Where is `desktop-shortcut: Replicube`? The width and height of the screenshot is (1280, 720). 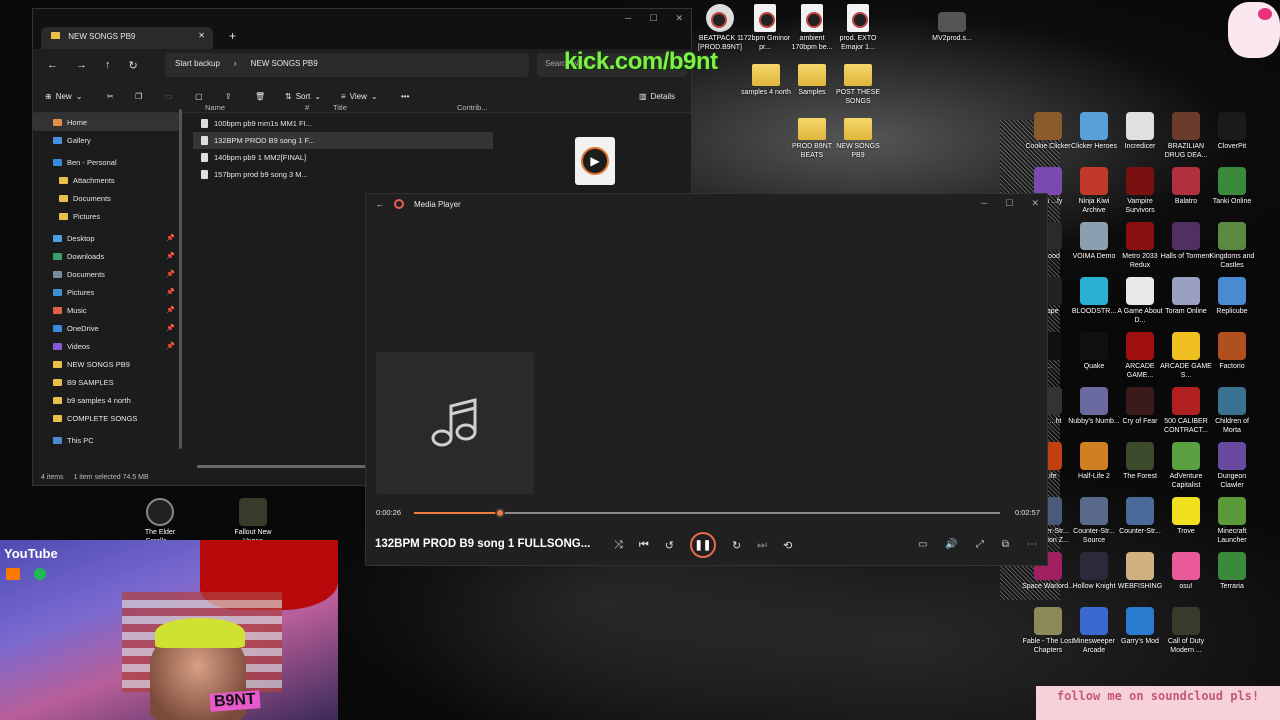
desktop-shortcut: Replicube is located at coordinates (1232, 296).